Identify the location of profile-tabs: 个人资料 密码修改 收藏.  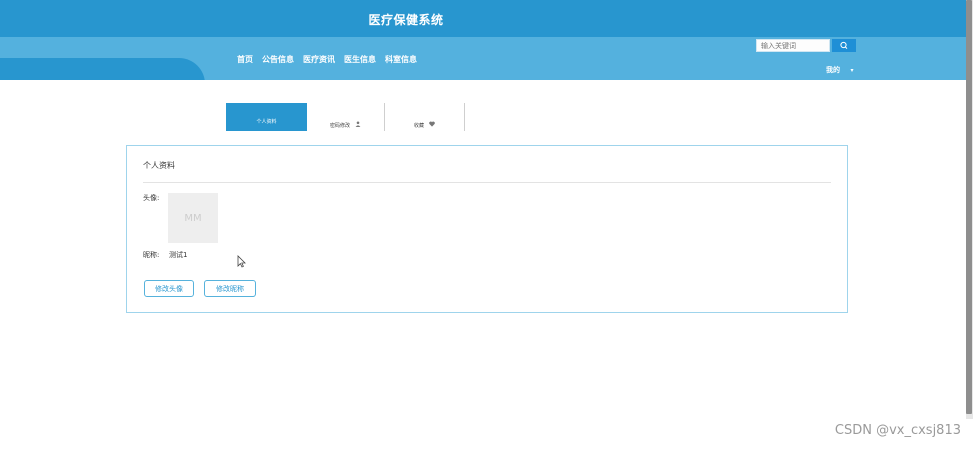
(345, 117).